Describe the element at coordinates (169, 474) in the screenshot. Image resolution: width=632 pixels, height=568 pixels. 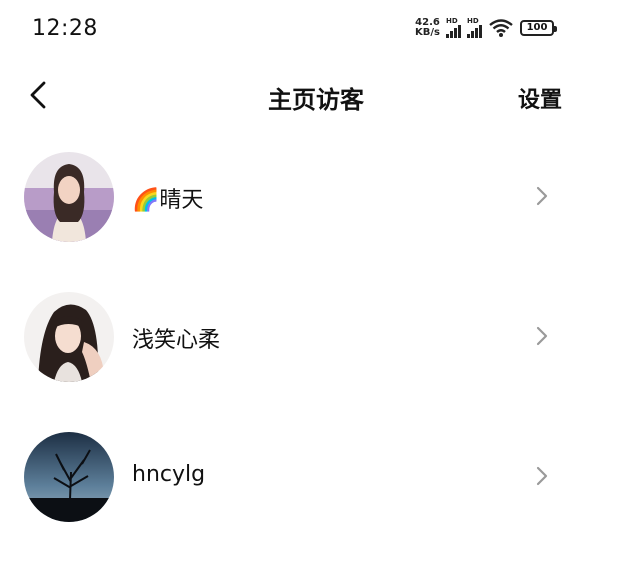
I see `visitor-name: hncylg` at that location.